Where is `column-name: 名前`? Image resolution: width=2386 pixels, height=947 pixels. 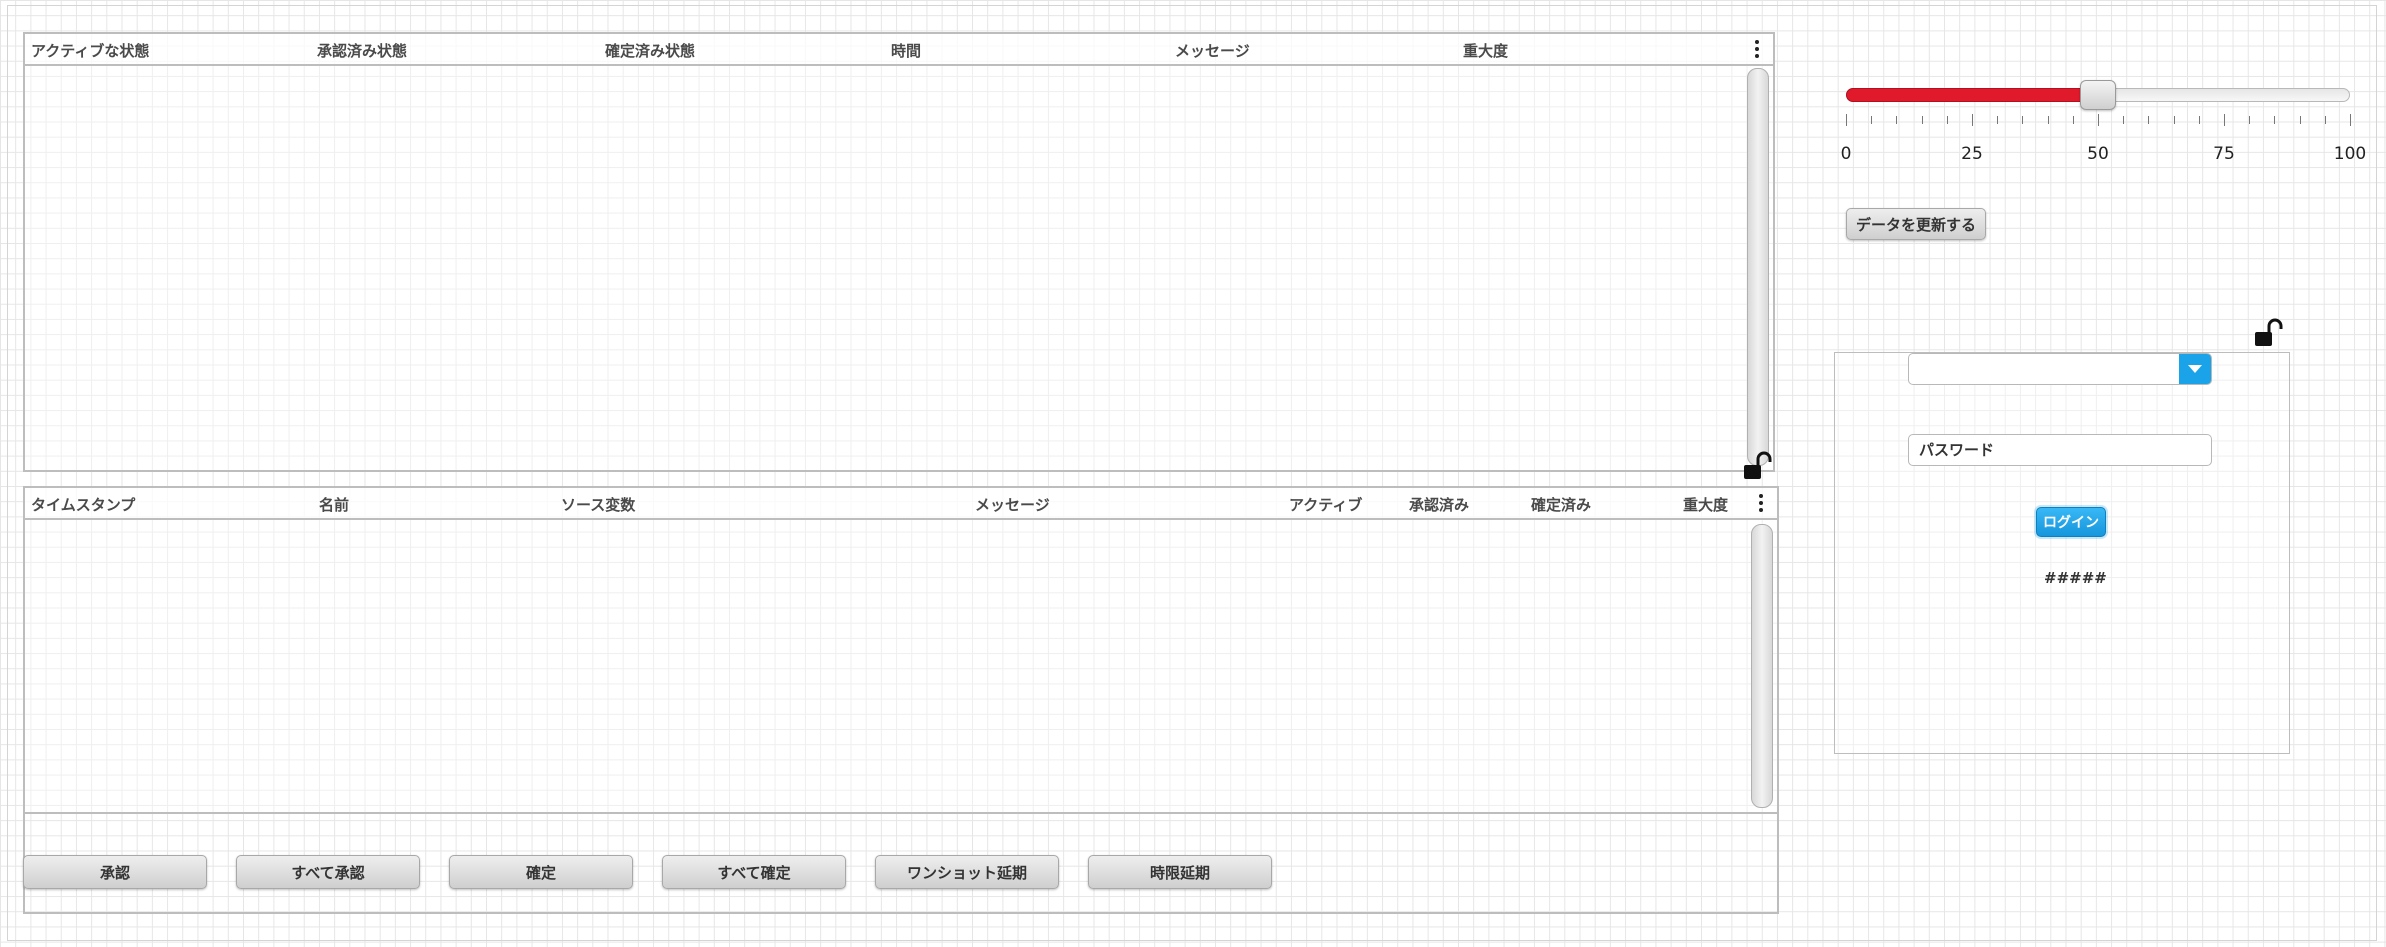 column-name: 名前 is located at coordinates (334, 504).